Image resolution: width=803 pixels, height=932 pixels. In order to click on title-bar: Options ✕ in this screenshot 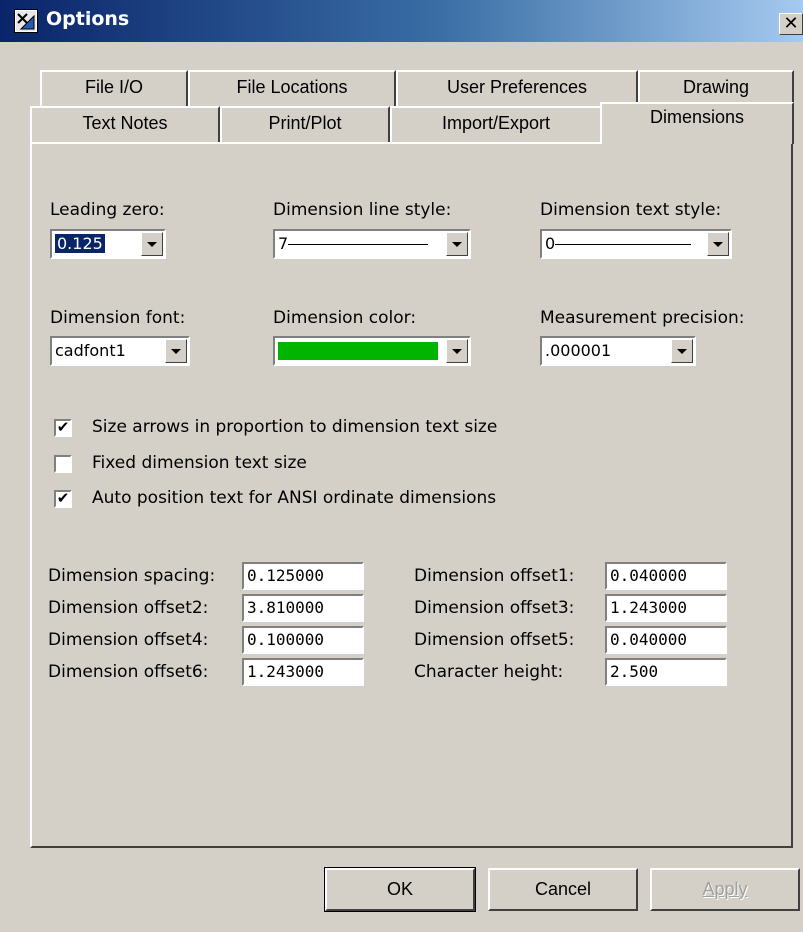, I will do `click(401, 21)`.